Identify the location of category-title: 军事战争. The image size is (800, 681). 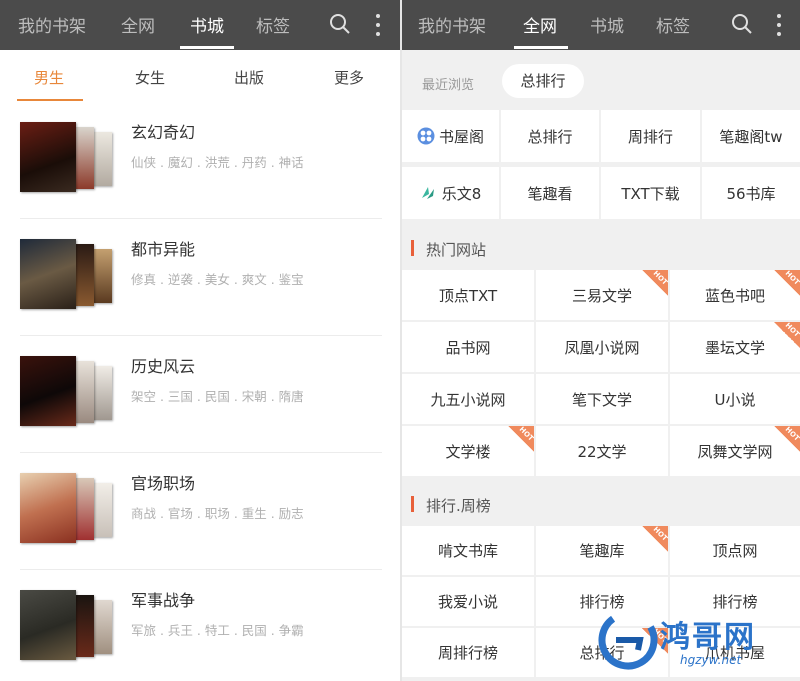
(163, 600).